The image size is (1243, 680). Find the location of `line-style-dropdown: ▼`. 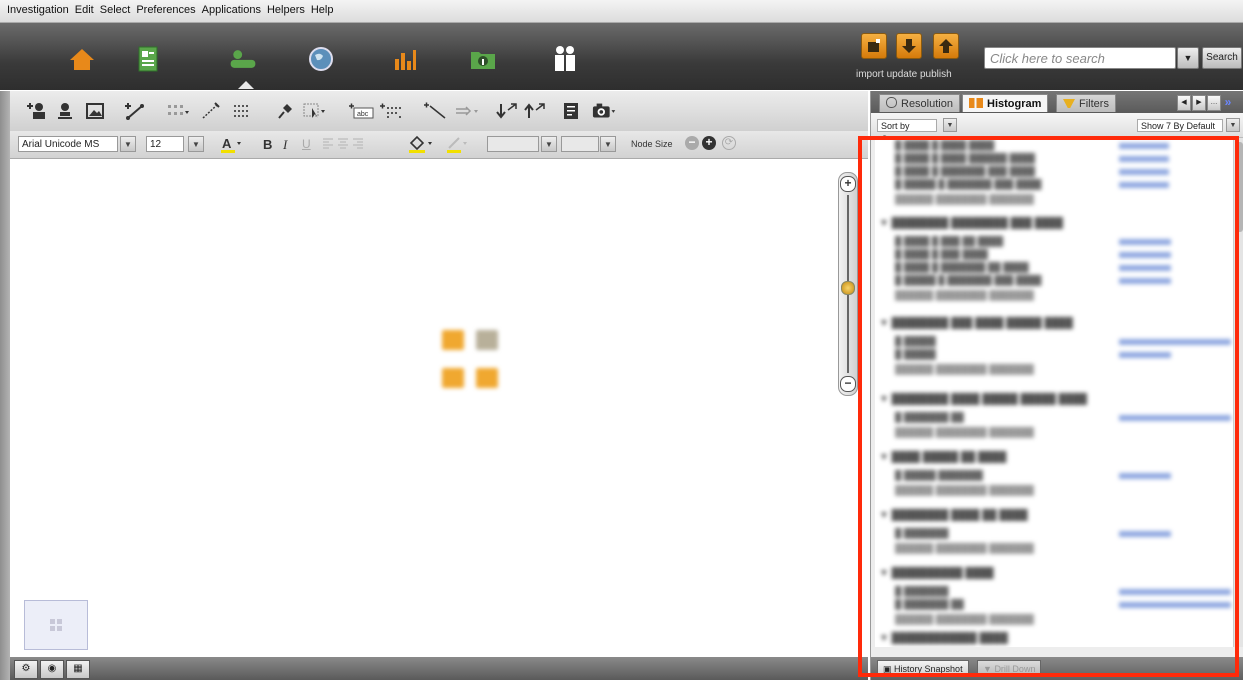

line-style-dropdown: ▼ is located at coordinates (608, 144).